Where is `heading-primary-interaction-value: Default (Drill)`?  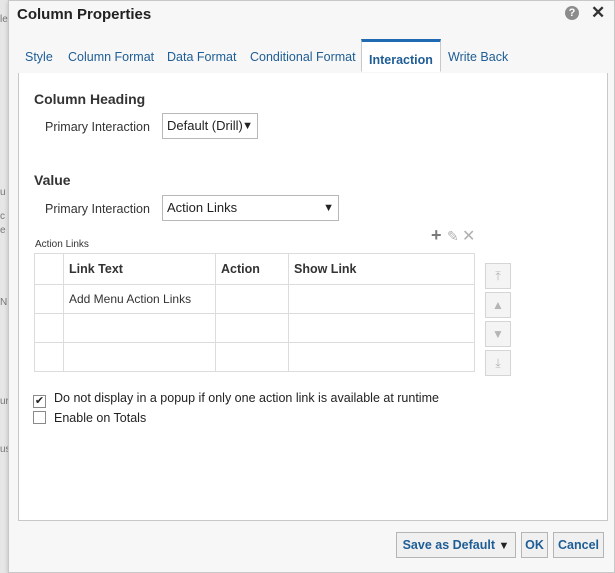
heading-primary-interaction-value: Default (Drill) is located at coordinates (205, 125).